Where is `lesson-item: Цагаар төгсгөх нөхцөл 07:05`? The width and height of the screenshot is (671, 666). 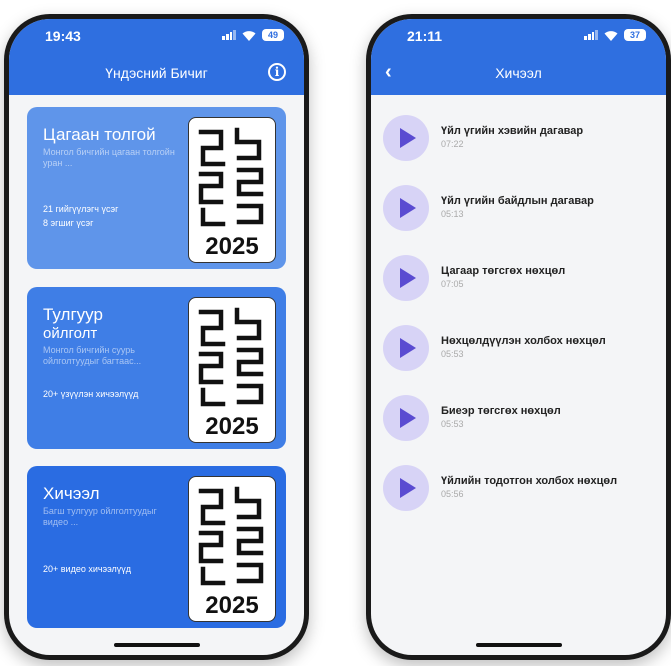
lesson-item: Цагаар төгсгөх нөхцөл 07:05 is located at coordinates (518, 280).